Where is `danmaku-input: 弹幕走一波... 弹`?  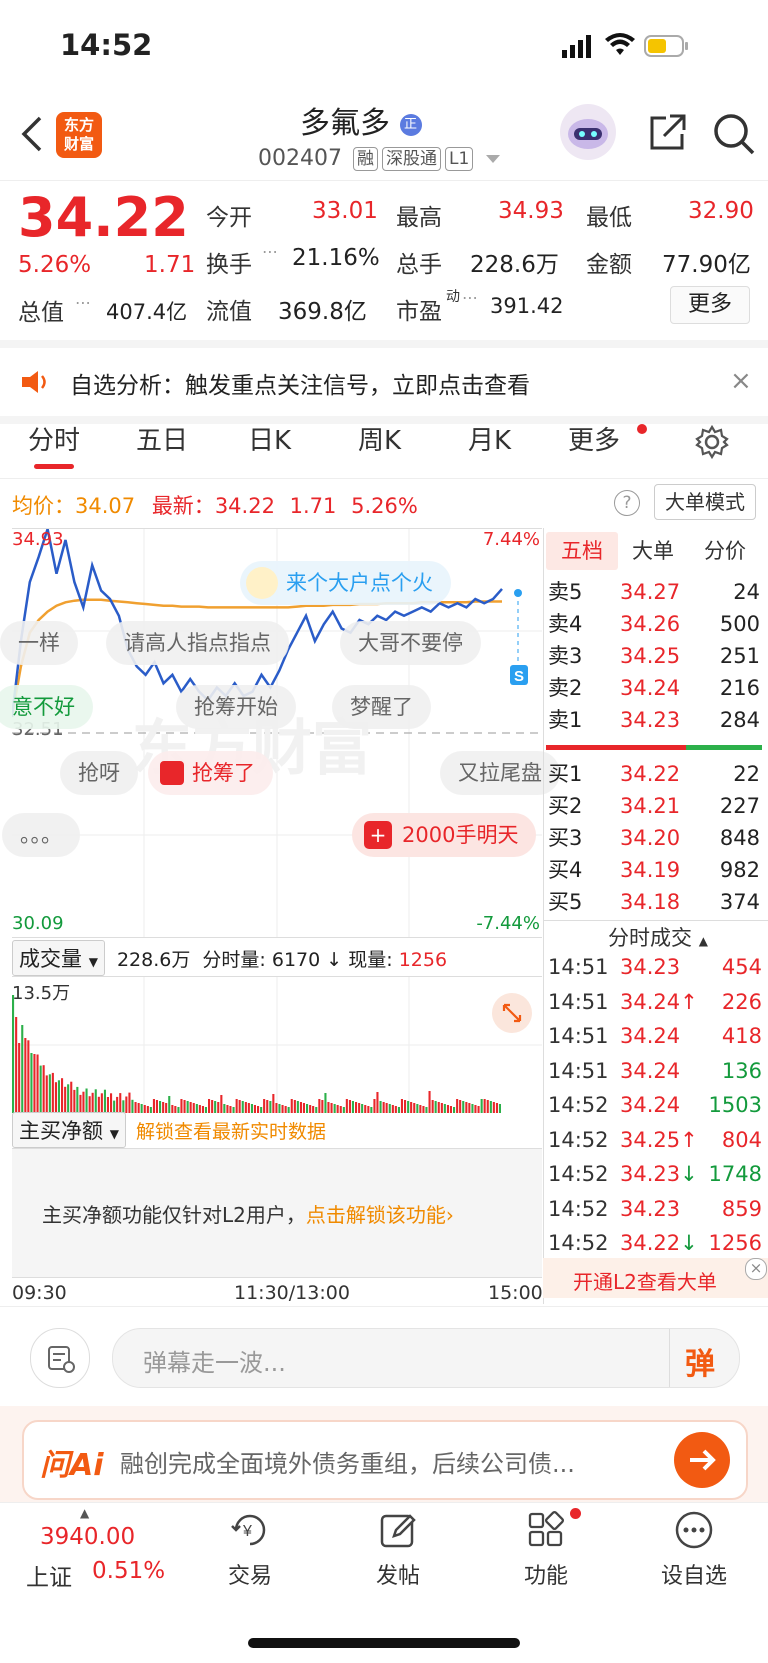 danmaku-input: 弹幕走一波... 弹 is located at coordinates (426, 1358).